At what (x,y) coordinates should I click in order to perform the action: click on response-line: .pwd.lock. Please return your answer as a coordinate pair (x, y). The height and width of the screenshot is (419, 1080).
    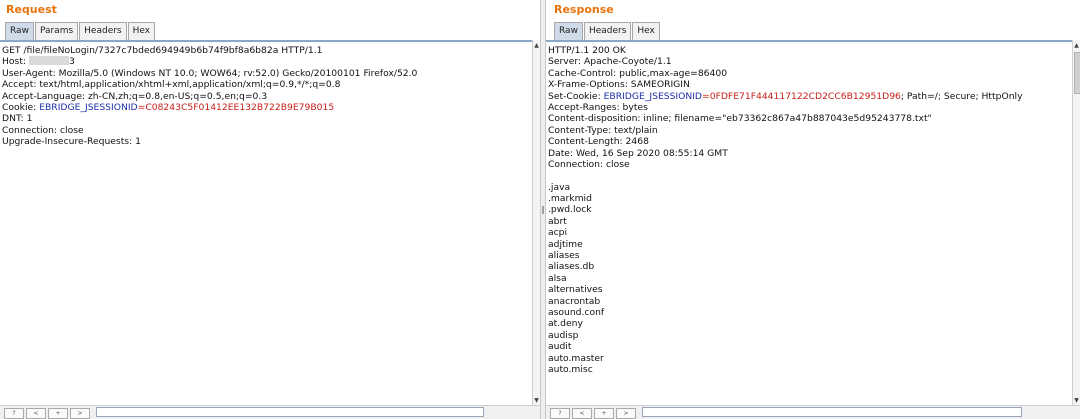
    Looking at the image, I should click on (785, 209).